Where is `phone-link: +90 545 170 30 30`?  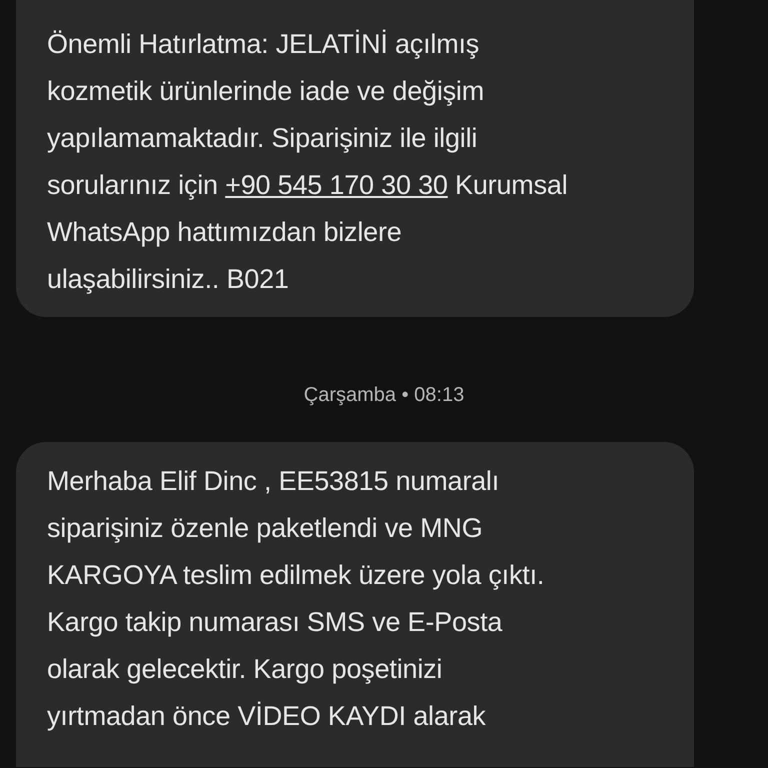
phone-link: +90 545 170 30 30 is located at coordinates (336, 185).